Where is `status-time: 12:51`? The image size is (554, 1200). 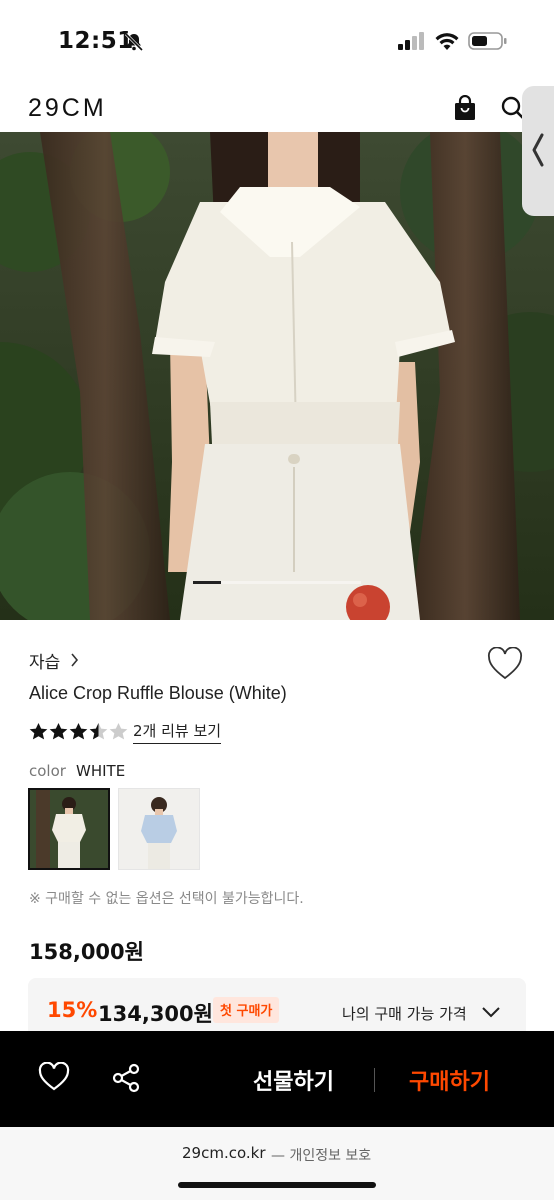
status-time: 12:51 is located at coordinates (96, 41).